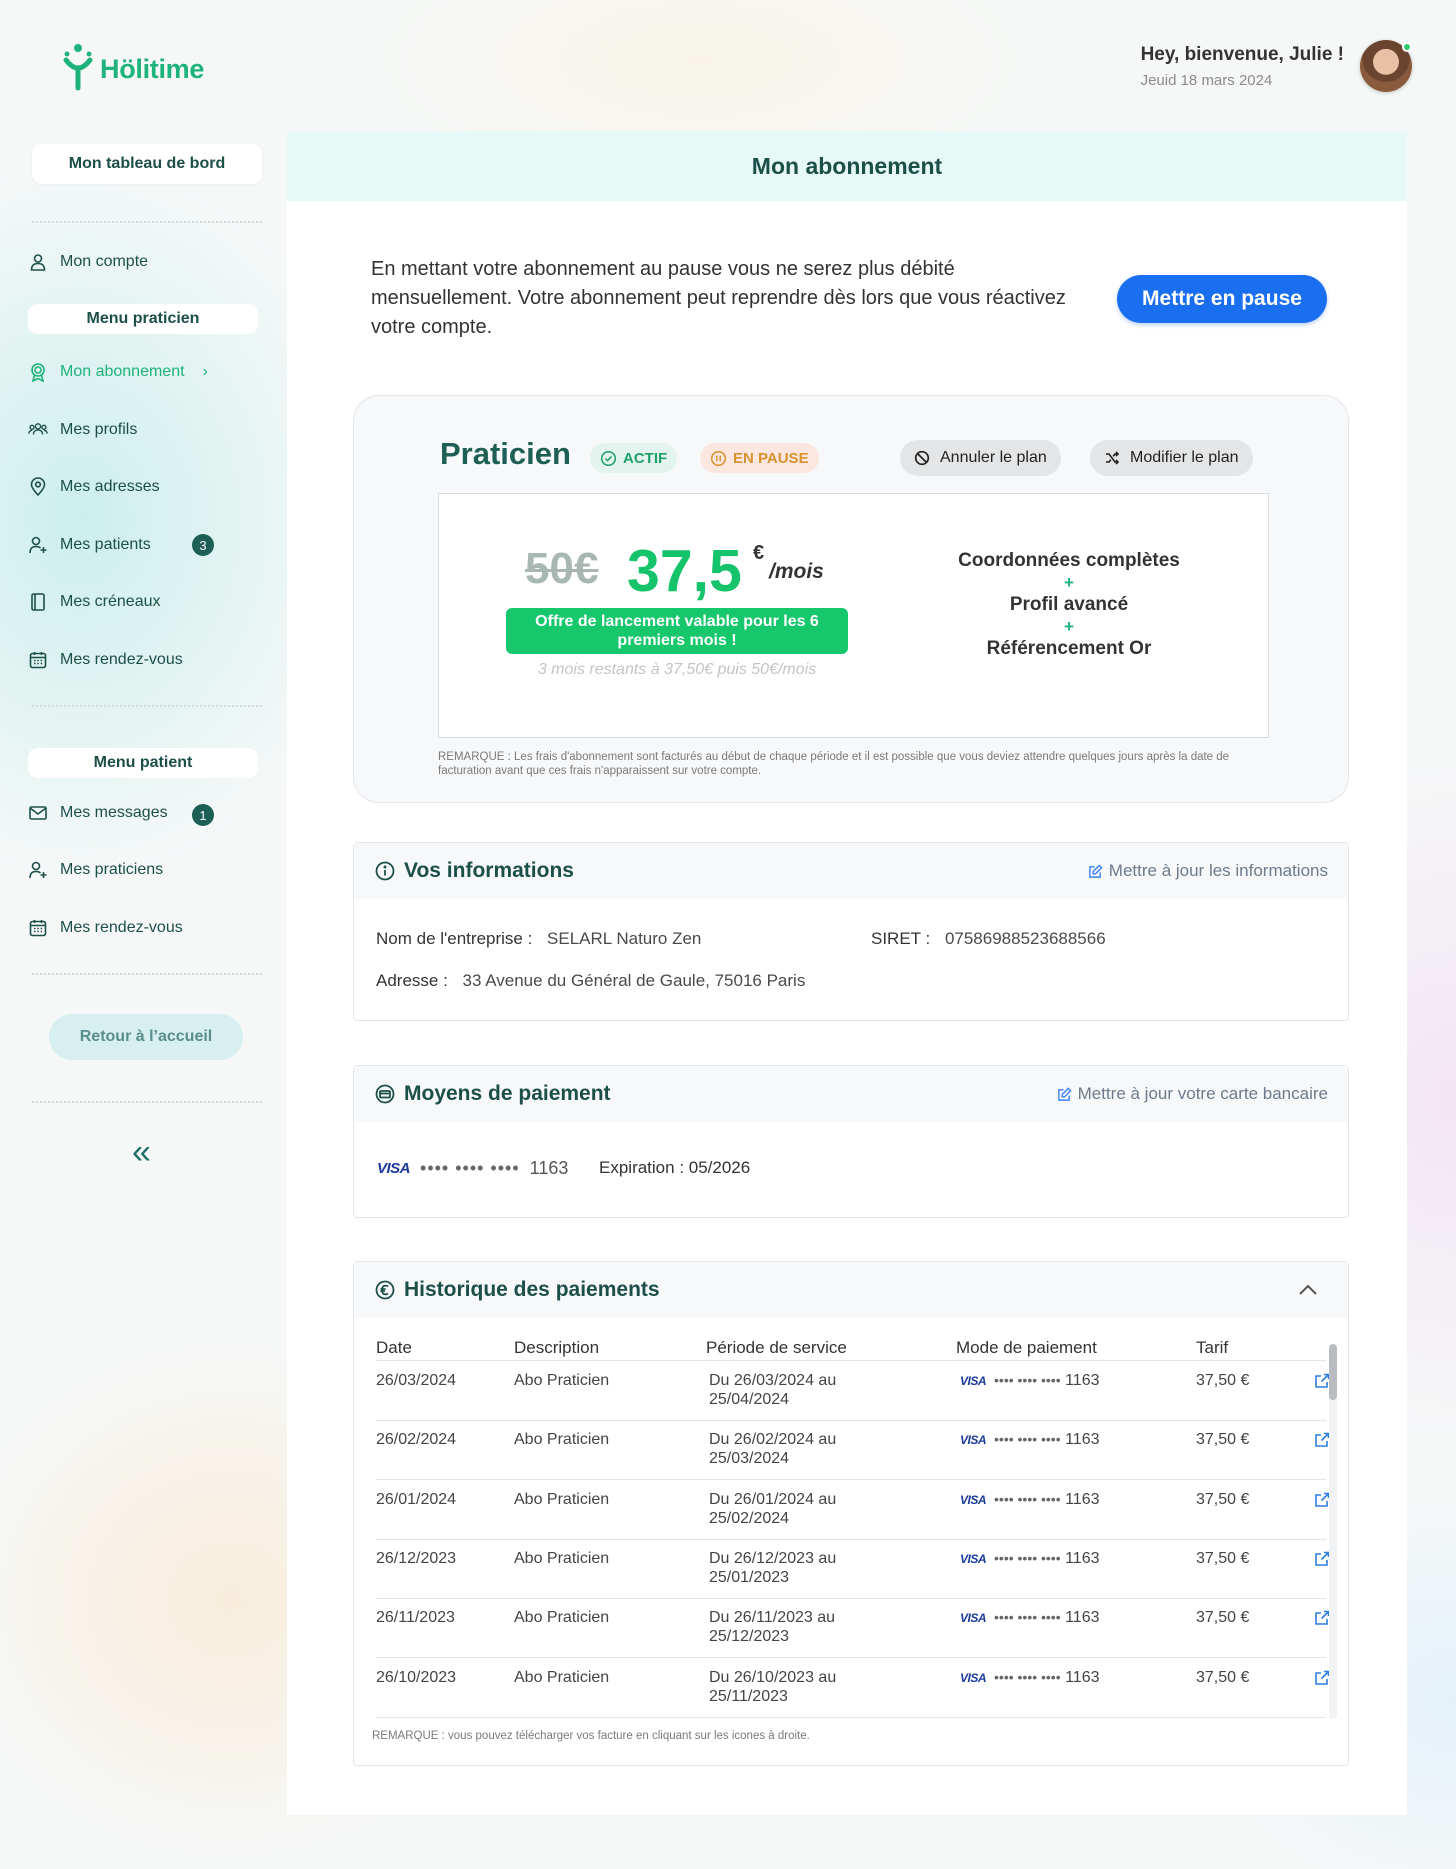 This screenshot has width=1456, height=1869. I want to click on old-price: 50€, so click(562, 568).